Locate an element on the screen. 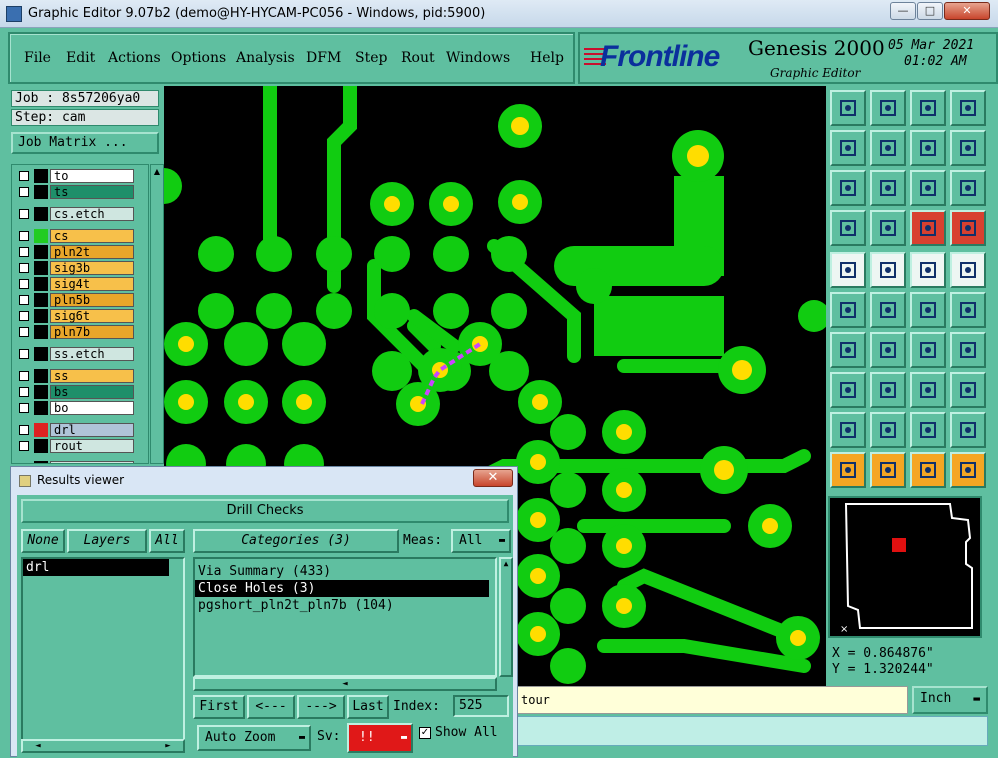 The image size is (998, 758). route-tool-icon is located at coordinates (968, 470).